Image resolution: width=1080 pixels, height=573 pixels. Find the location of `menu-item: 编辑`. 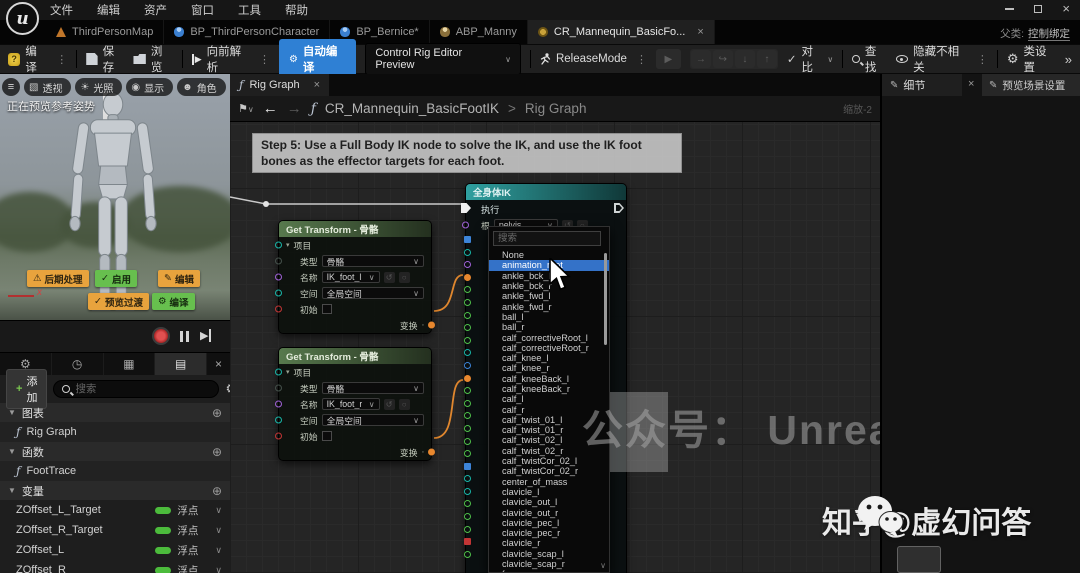

menu-item: 编辑 is located at coordinates (108, 10).